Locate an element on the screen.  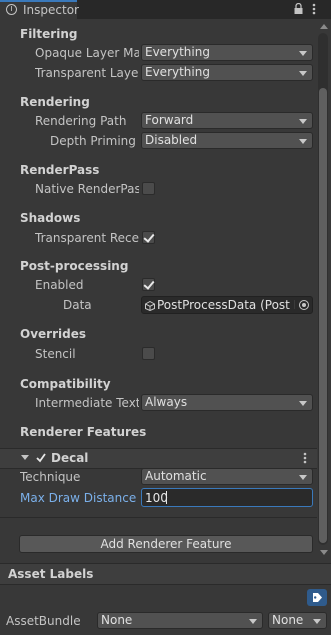
section-renderpass: RenderPass is located at coordinates (60, 170).